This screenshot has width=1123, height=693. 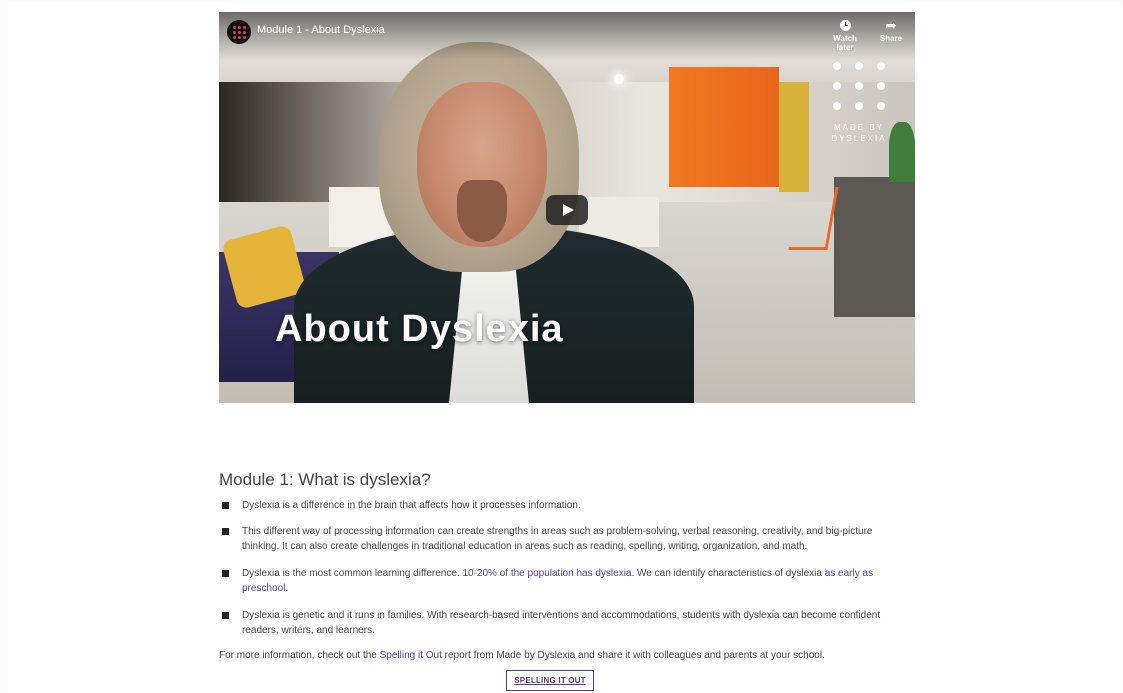 I want to click on play-button, so click(x=567, y=210).